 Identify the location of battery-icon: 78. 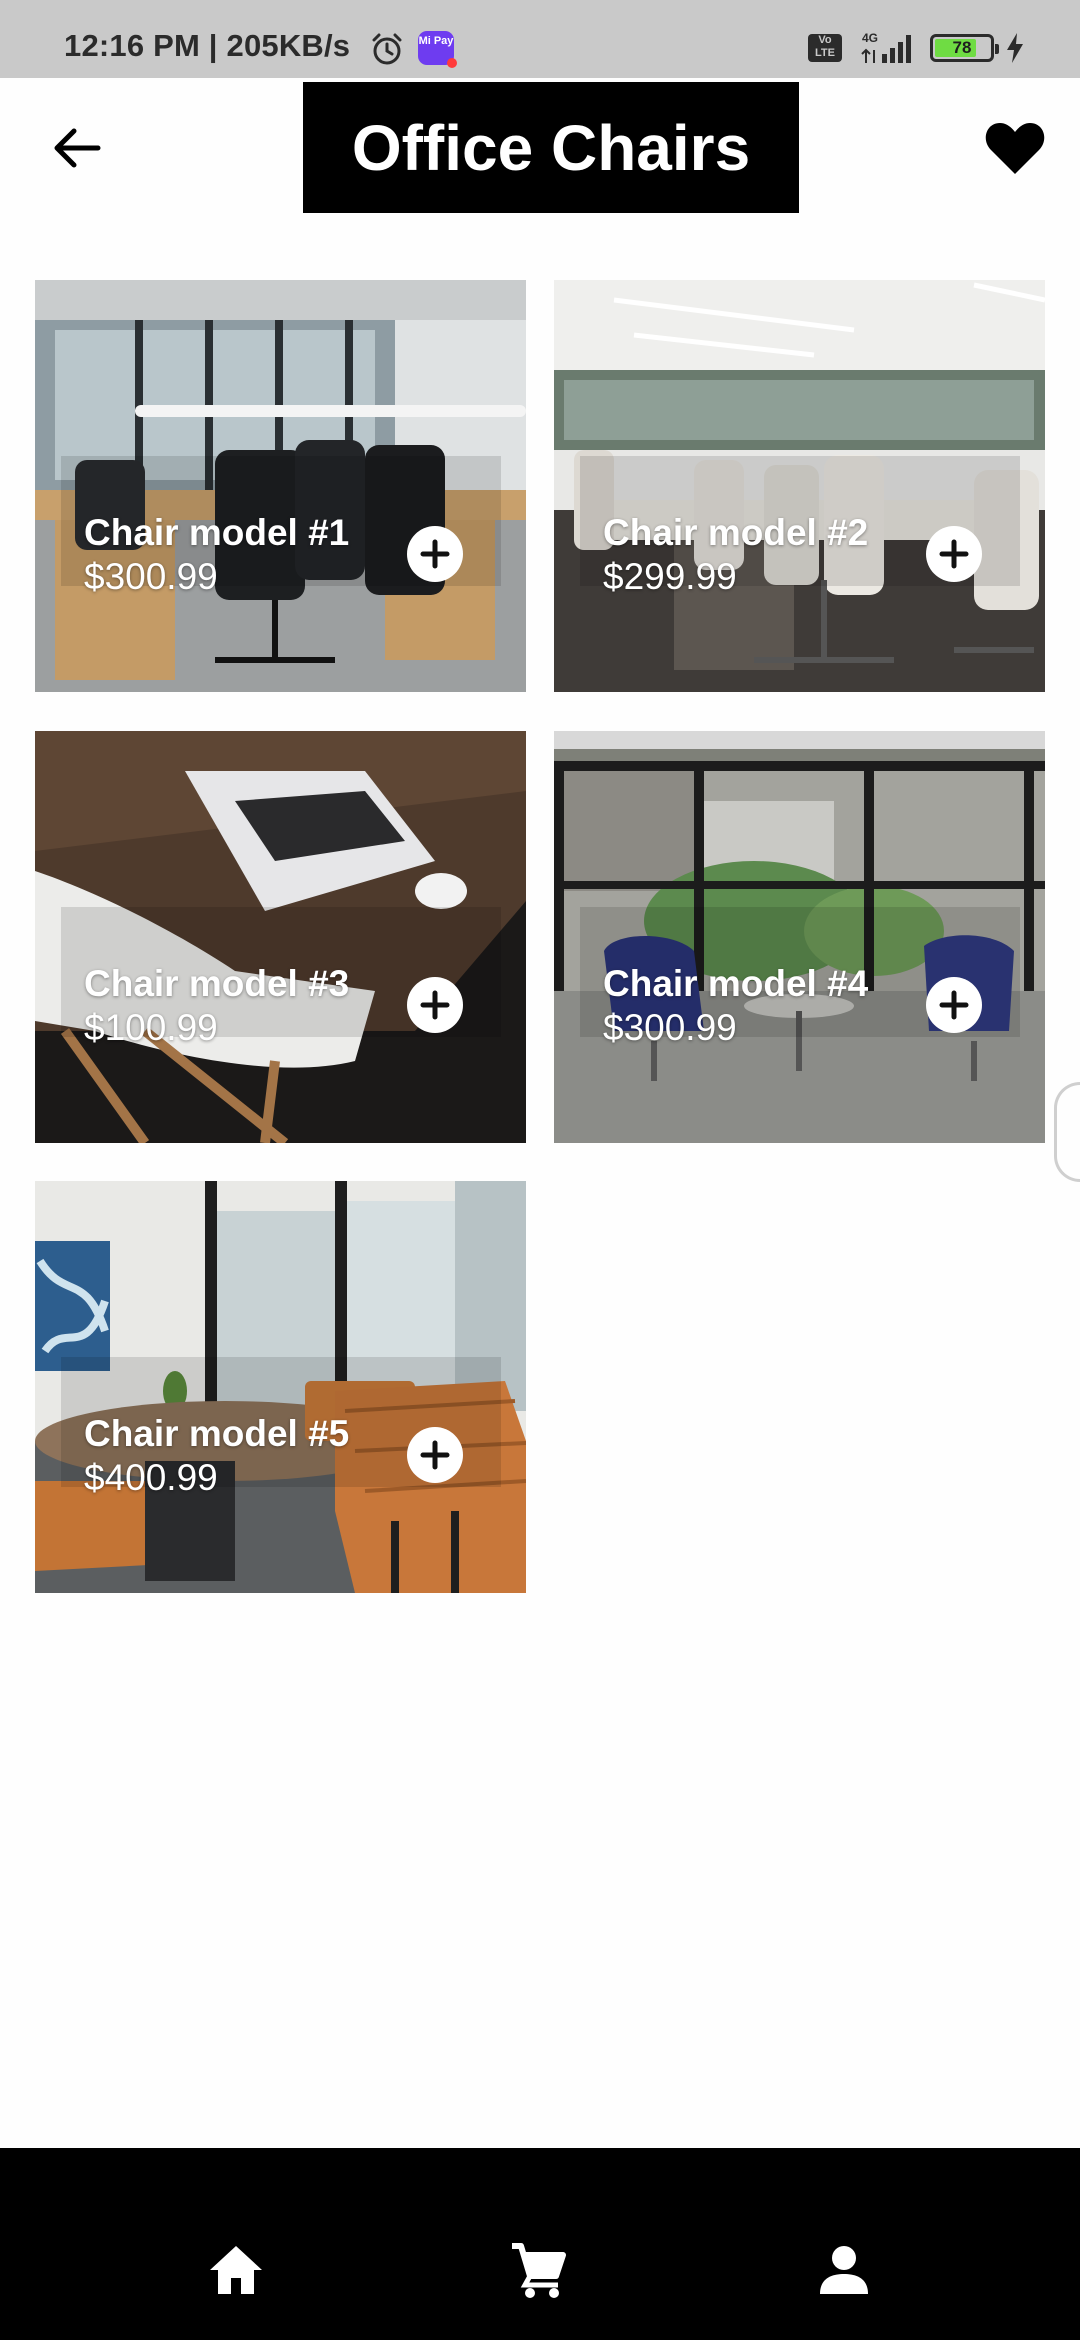
(964, 48).